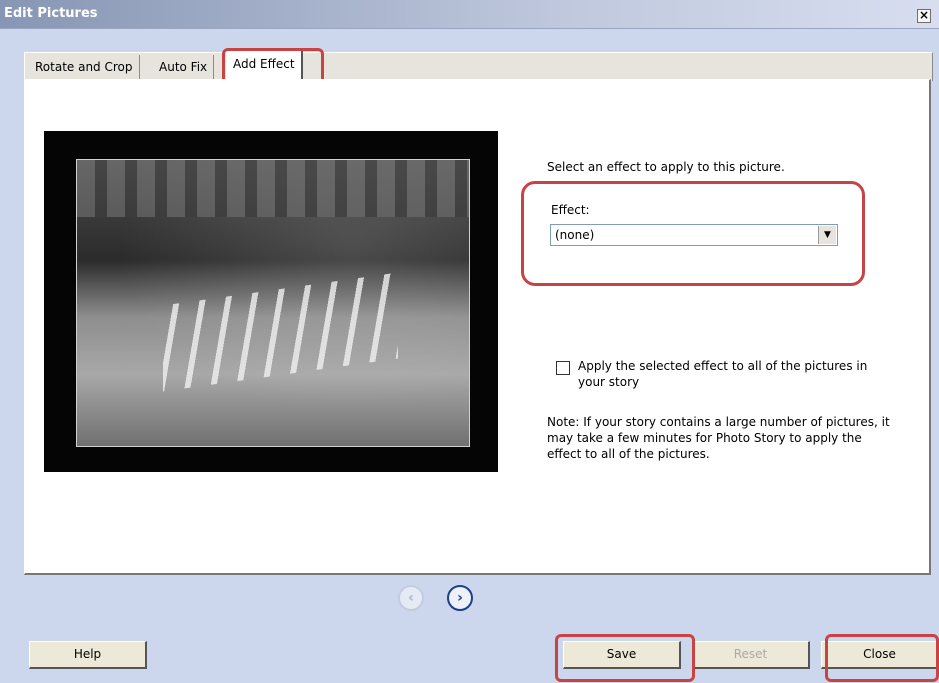 The image size is (939, 683). I want to click on dropdown-arrow-icon: ▼, so click(827, 235).